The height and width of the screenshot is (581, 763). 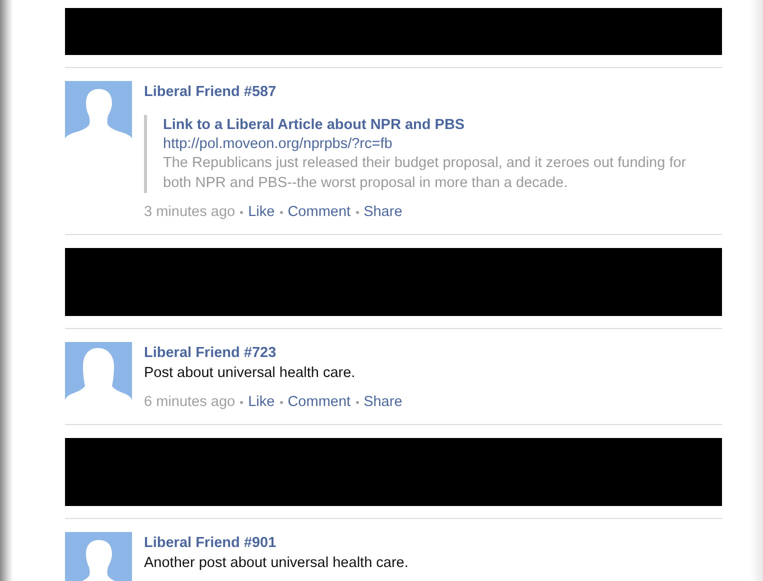 What do you see at coordinates (210, 353) in the screenshot?
I see `author-link: Liberal Friend #723` at bounding box center [210, 353].